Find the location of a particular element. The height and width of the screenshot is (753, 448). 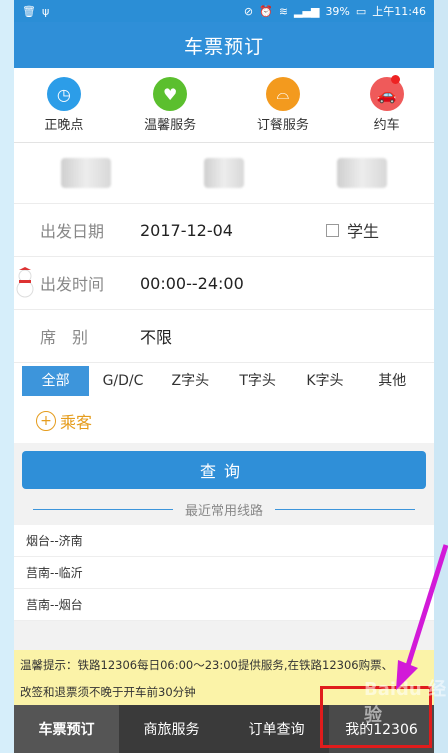

mute-icon: ⊘ is located at coordinates (248, 11).